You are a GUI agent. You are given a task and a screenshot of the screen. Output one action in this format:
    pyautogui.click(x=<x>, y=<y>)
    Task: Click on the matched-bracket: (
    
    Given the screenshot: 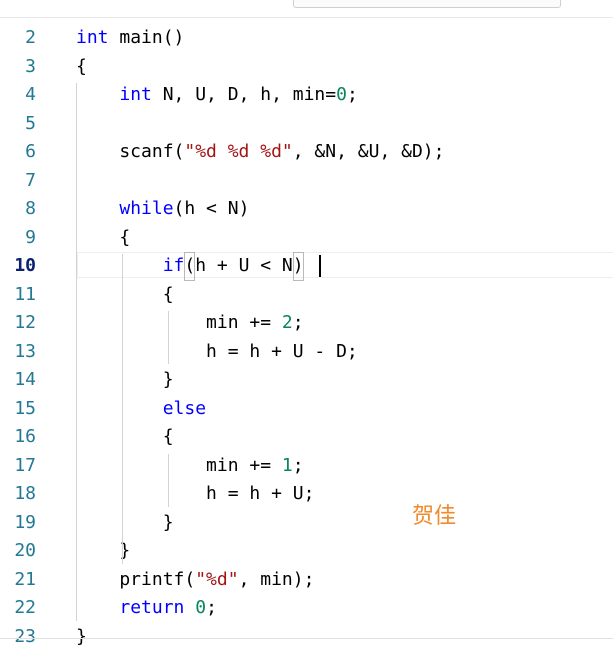 What is the action you would take?
    pyautogui.click(x=189, y=266)
    